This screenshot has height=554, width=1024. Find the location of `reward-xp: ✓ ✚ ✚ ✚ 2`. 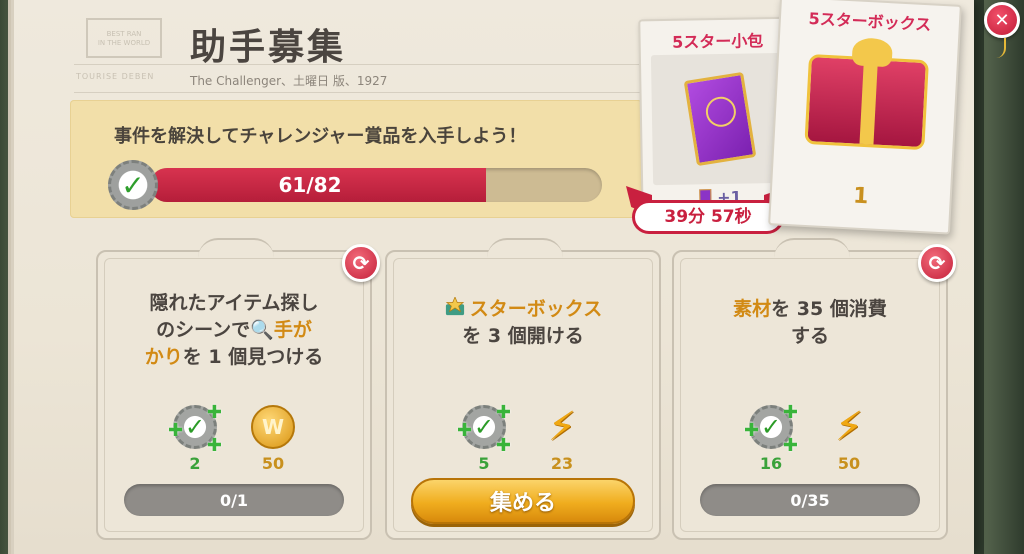

reward-xp: ✓ ✚ ✚ ✚ 2 is located at coordinates (195, 437).